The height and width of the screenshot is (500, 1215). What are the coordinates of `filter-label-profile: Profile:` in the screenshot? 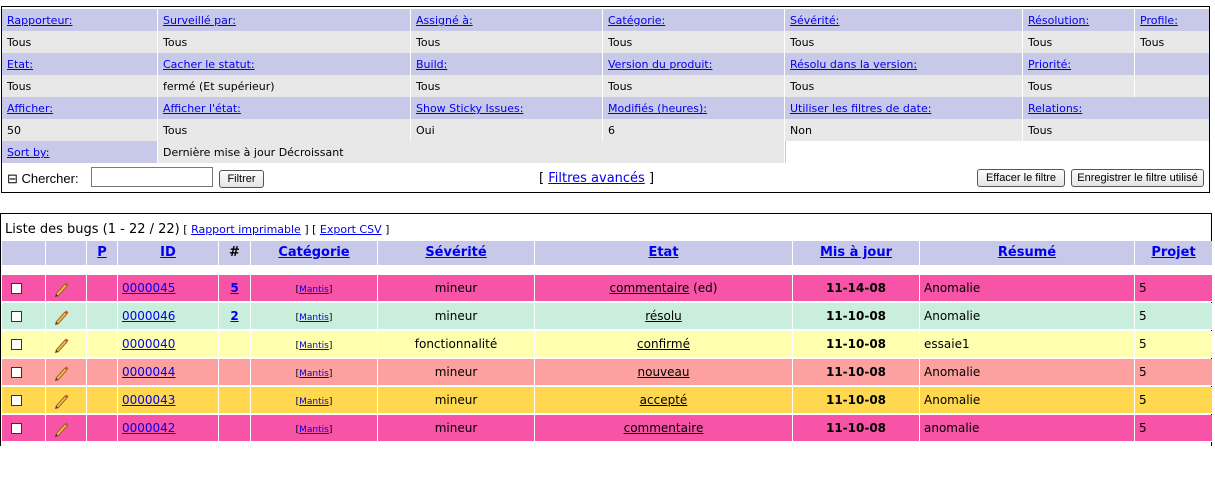 It's located at (1172, 20).